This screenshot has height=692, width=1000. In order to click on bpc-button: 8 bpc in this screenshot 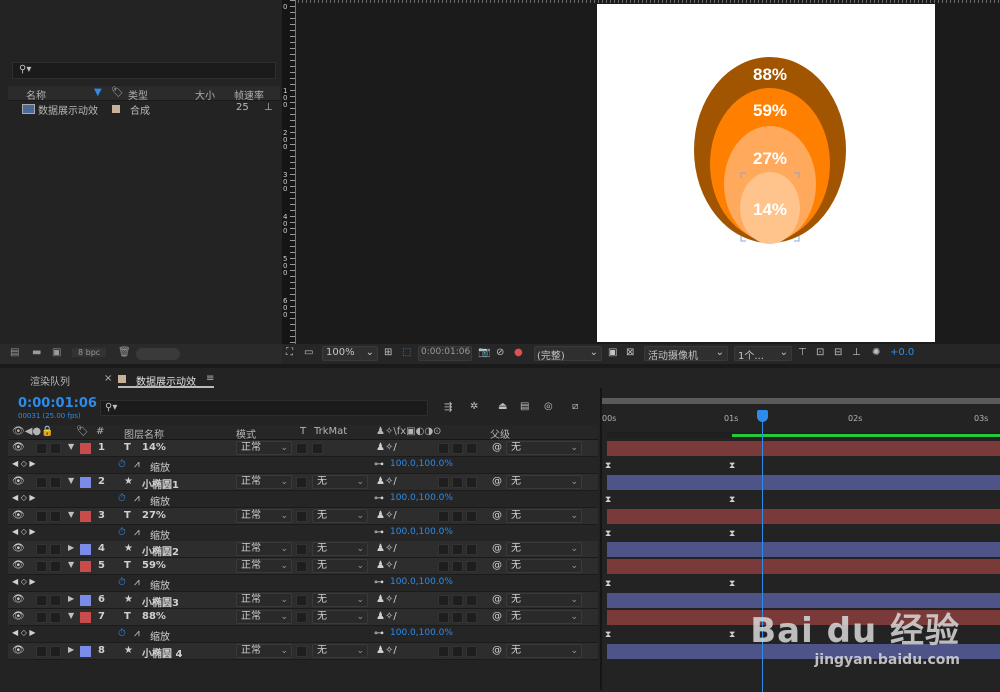, I will do `click(89, 352)`.